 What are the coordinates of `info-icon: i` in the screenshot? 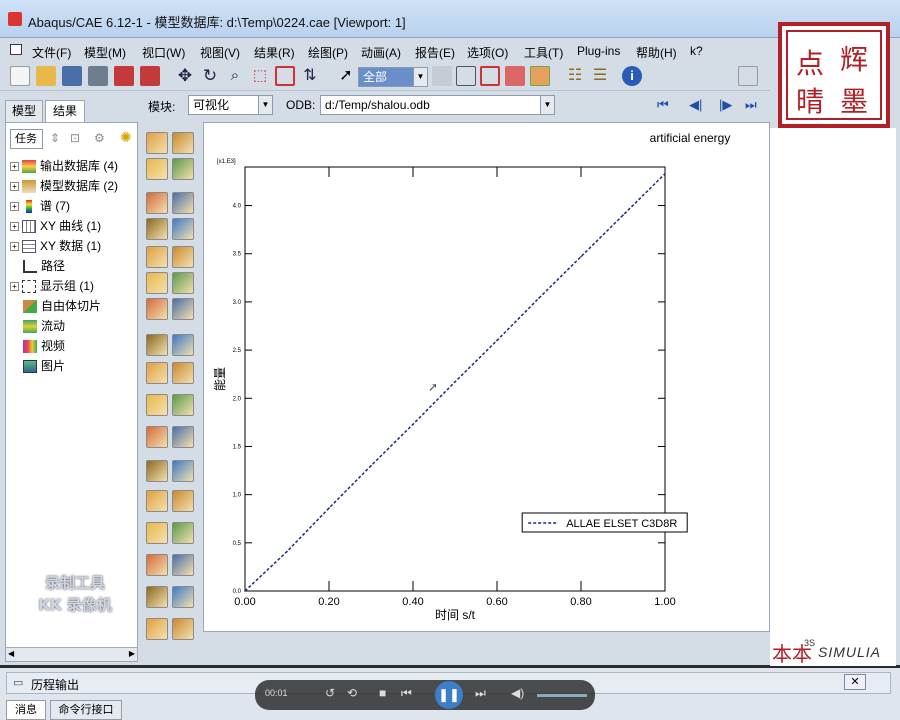 It's located at (632, 76).